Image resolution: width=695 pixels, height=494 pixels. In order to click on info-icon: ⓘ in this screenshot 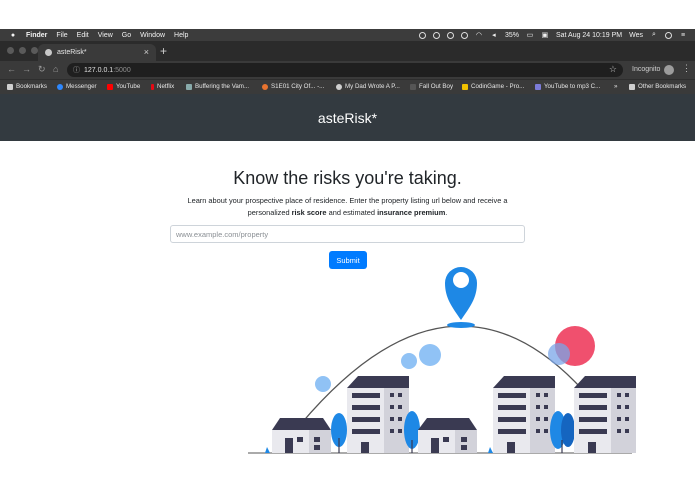, I will do `click(76, 70)`.